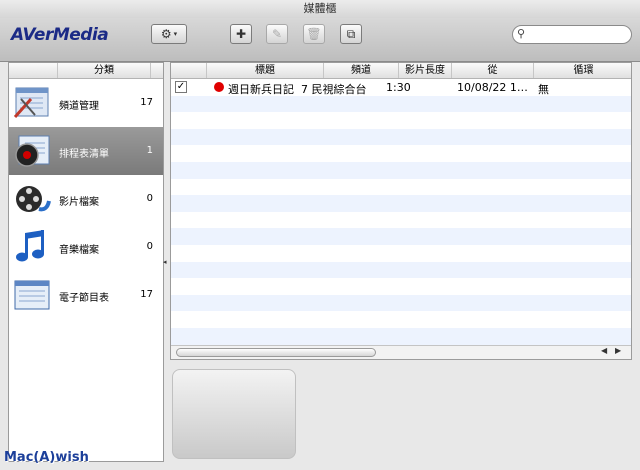 The width and height of the screenshot is (640, 470). Describe the element at coordinates (618, 350) in the screenshot. I see `scroll-right-icon: ▶` at that location.